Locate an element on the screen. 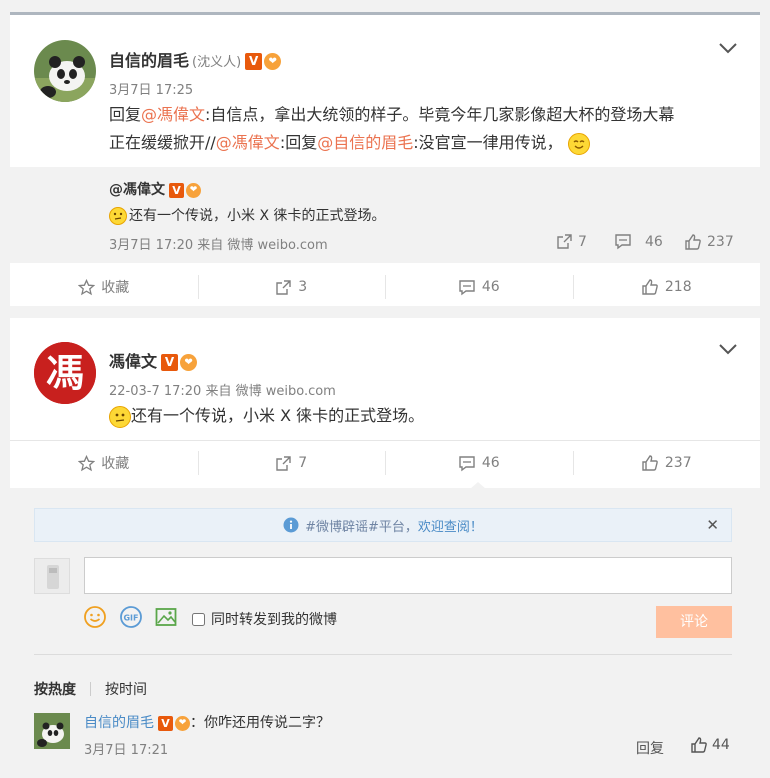  action-bar: 收藏 3 46 218 is located at coordinates (385, 287).